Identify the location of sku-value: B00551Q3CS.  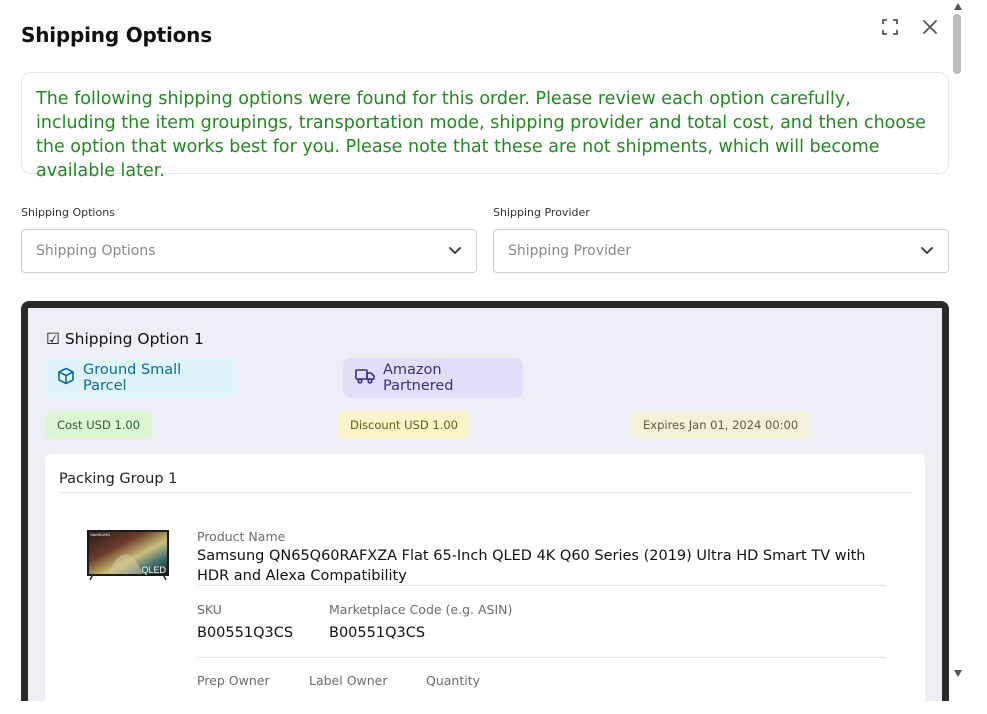
(245, 633).